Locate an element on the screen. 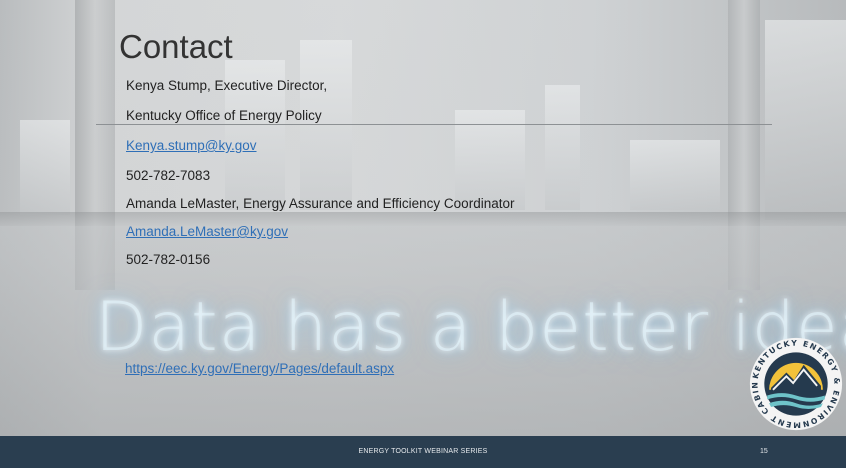 The height and width of the screenshot is (468, 846). slide-title: Contact is located at coordinates (176, 46).